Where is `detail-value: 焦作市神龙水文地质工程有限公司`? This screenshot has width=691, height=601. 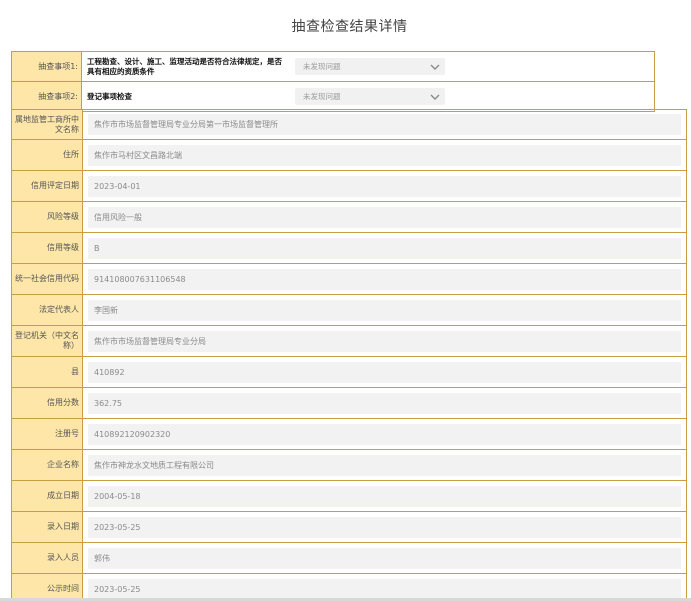
detail-value: 焦作市神龙水文地质工程有限公司 is located at coordinates (384, 465).